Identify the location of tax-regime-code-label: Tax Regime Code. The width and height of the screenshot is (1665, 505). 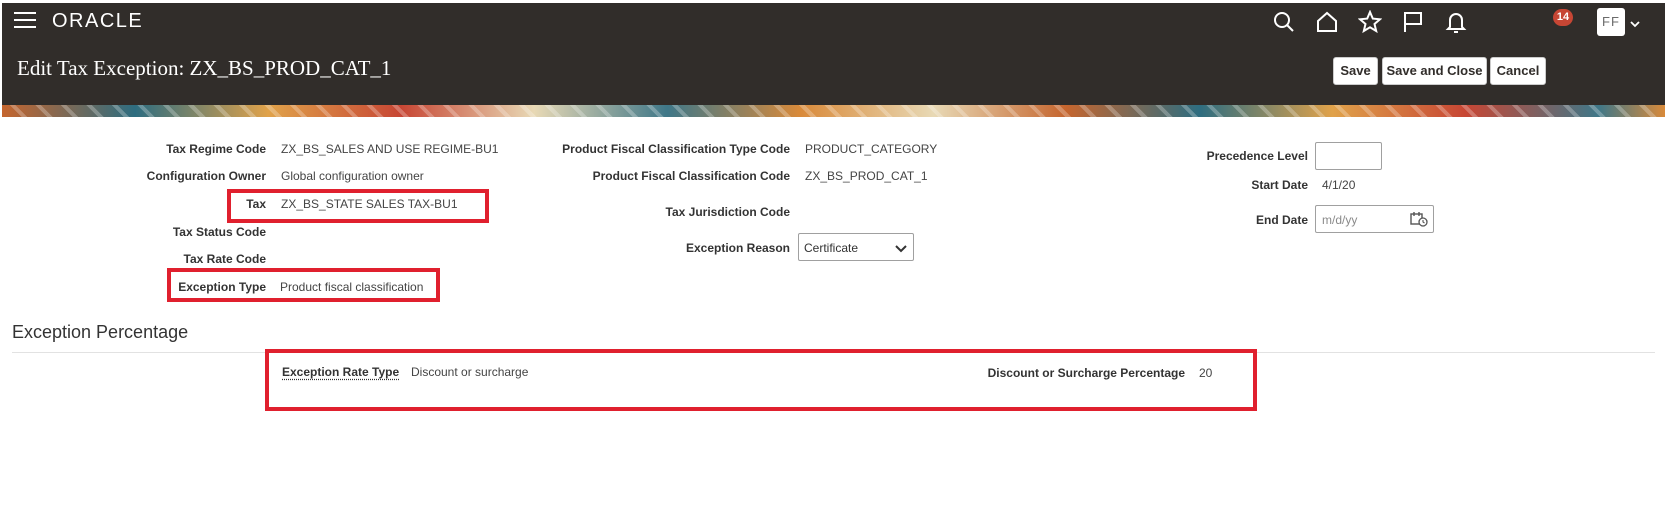
(216, 149).